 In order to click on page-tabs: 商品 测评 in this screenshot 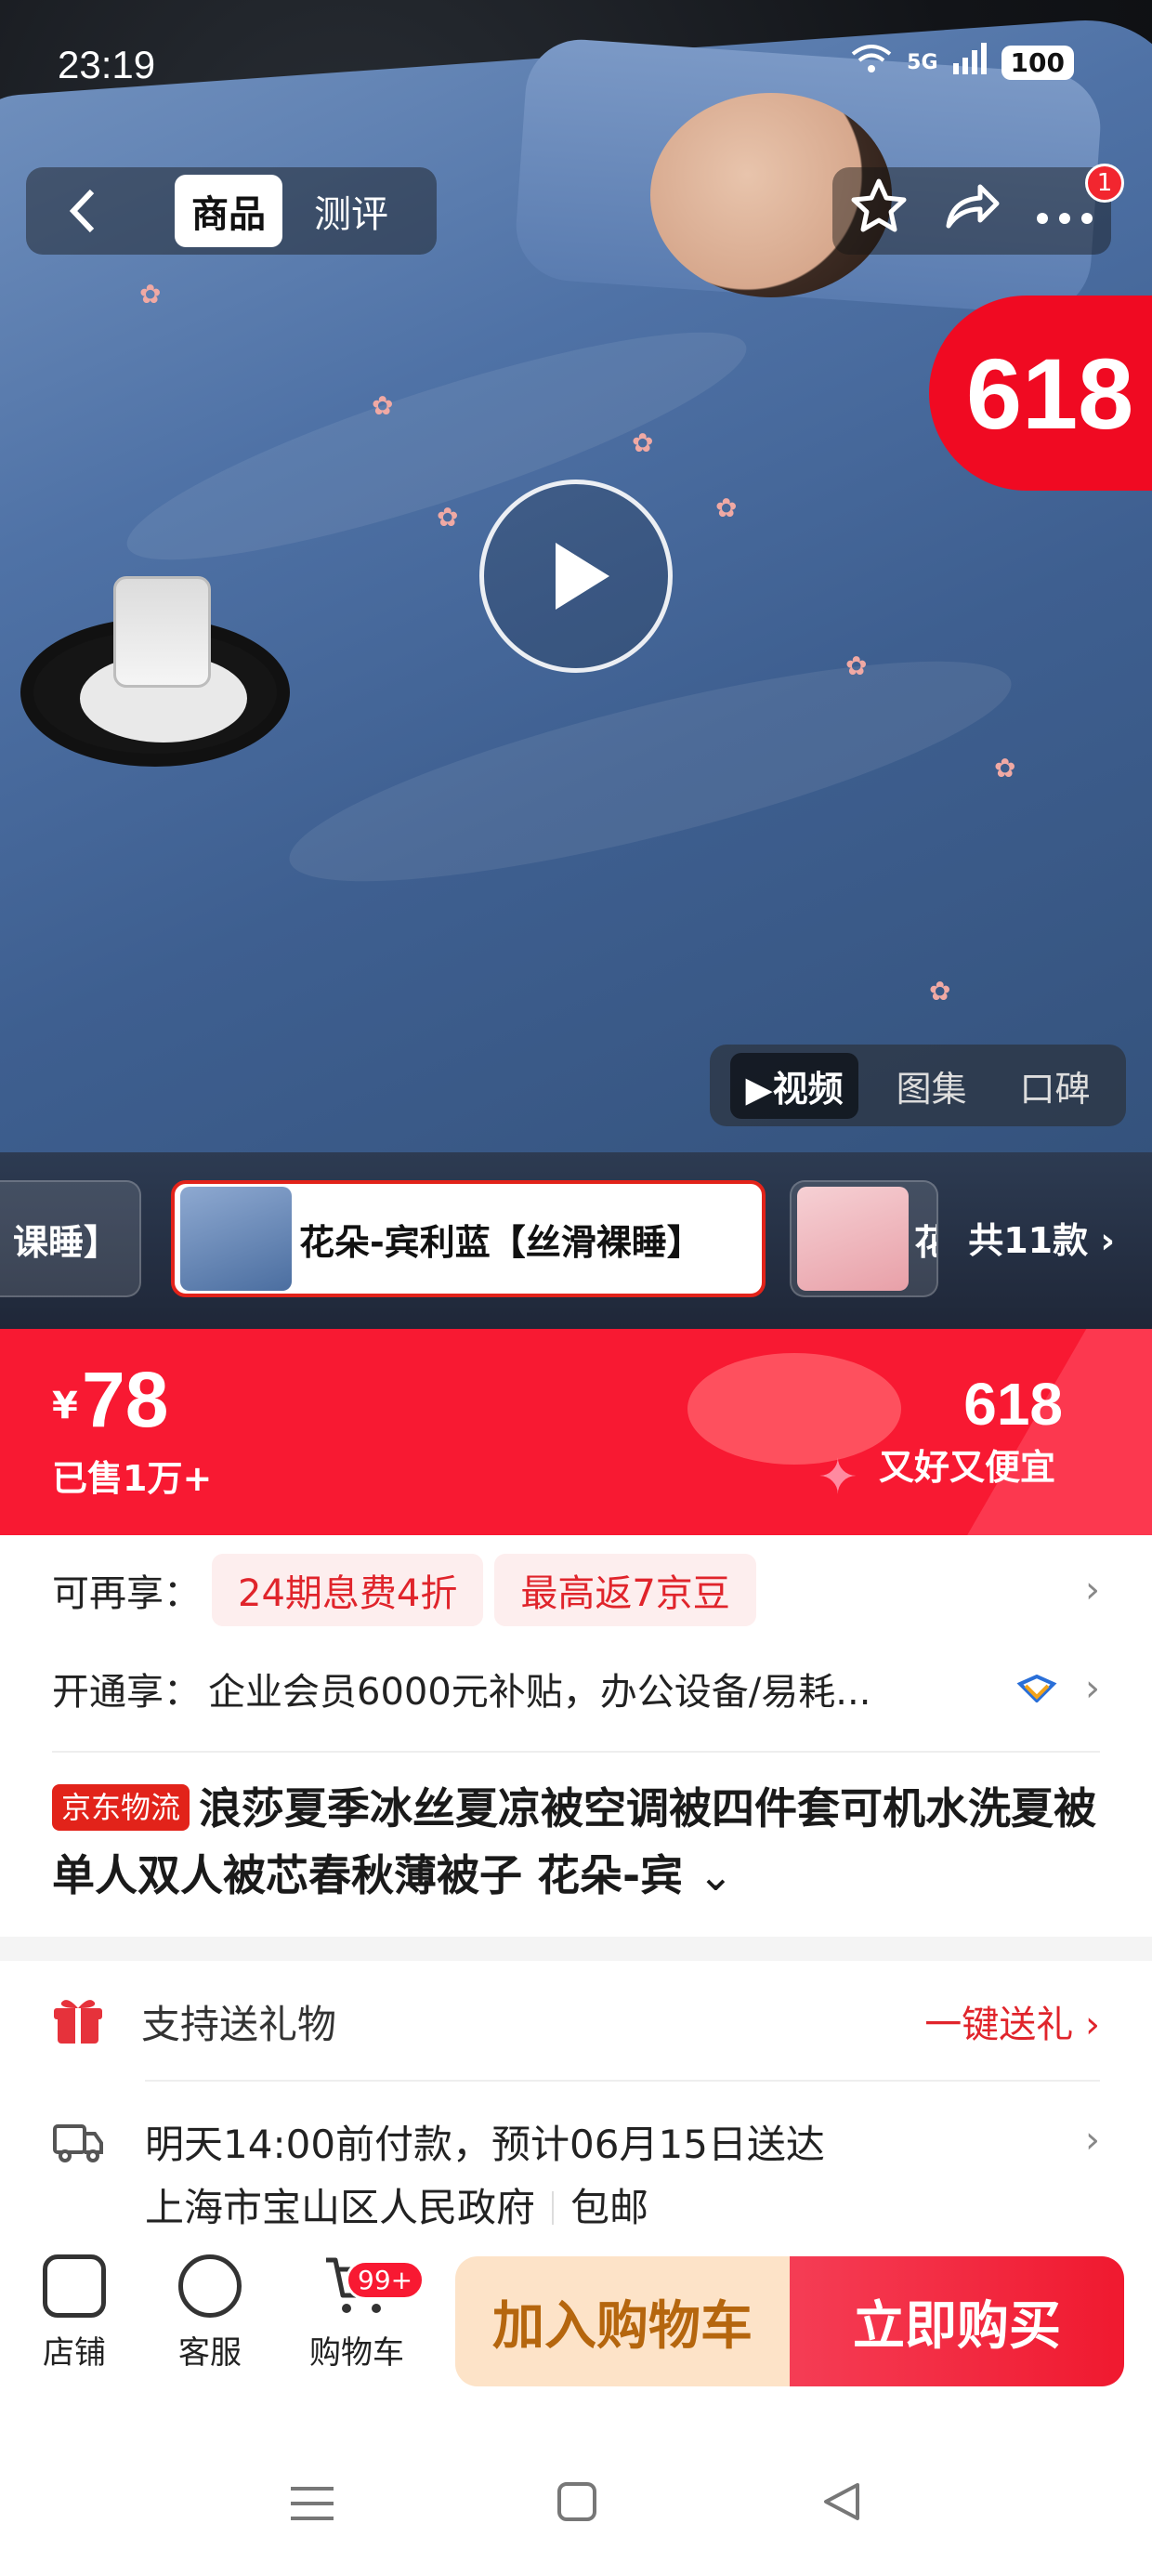, I will do `click(287, 211)`.